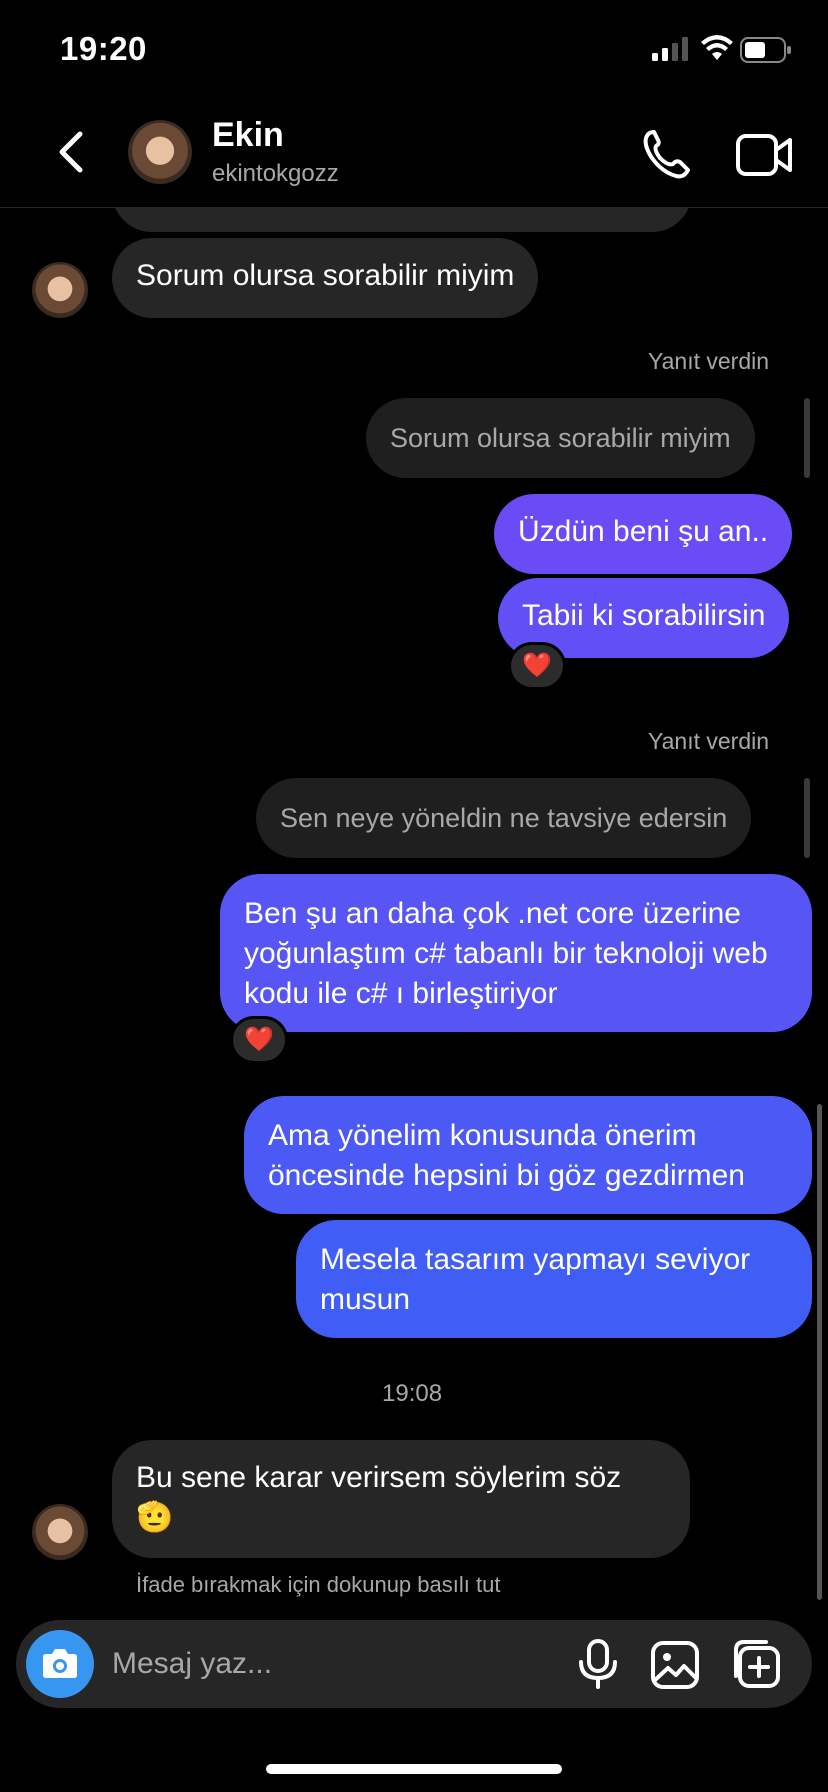  Describe the element at coordinates (666, 154) in the screenshot. I see `phone-icon` at that location.